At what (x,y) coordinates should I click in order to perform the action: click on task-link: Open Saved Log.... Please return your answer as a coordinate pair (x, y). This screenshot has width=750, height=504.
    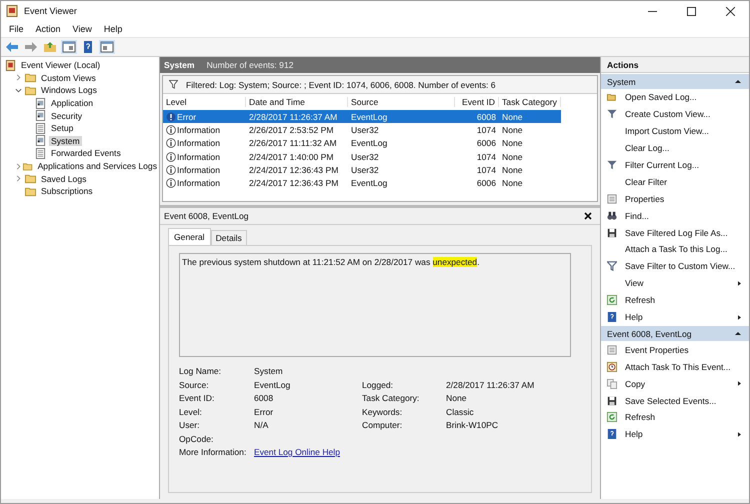
    Looking at the image, I should click on (661, 97).